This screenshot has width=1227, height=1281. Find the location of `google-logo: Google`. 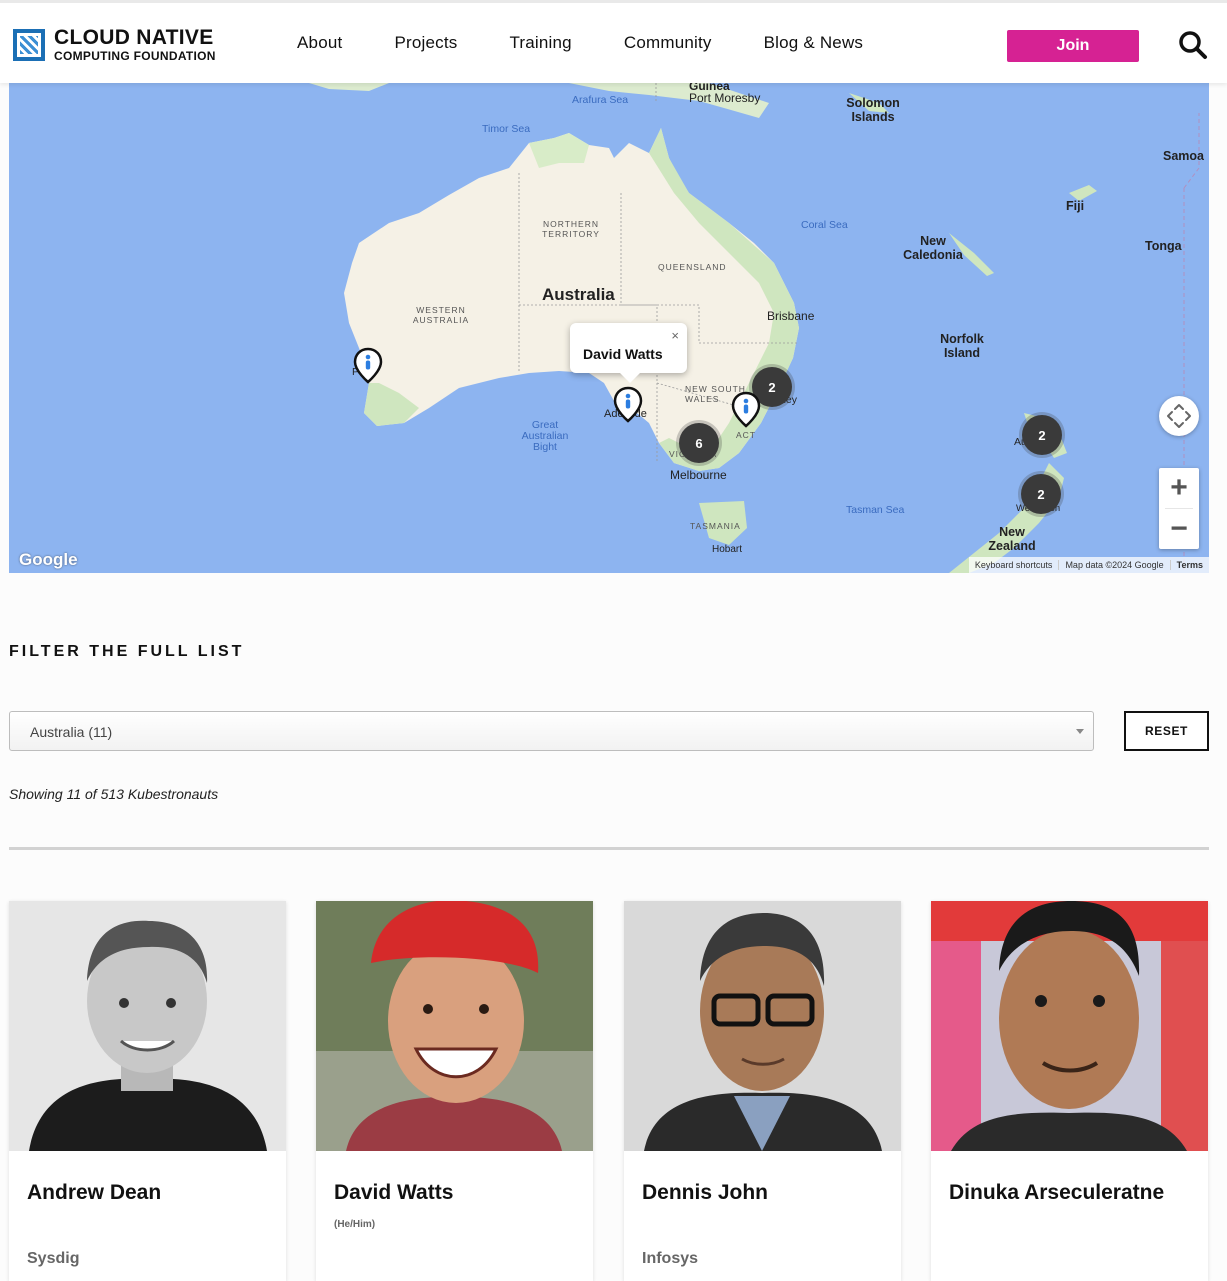

google-logo: Google is located at coordinates (48, 560).